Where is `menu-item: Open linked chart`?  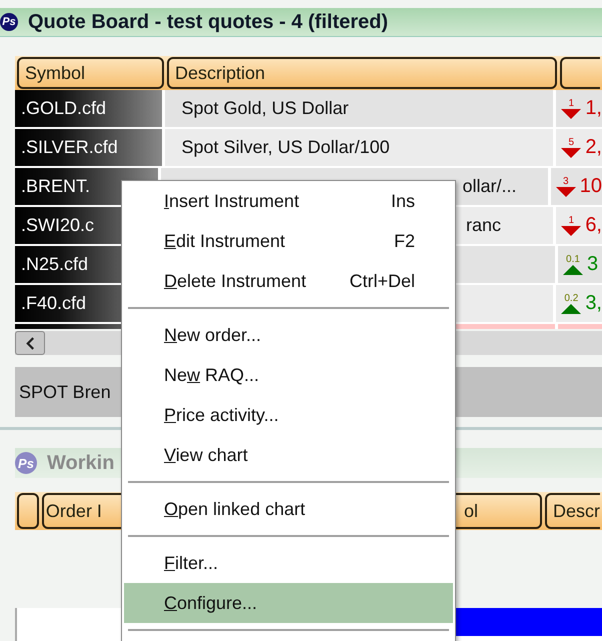
menu-item: Open linked chart is located at coordinates (288, 509).